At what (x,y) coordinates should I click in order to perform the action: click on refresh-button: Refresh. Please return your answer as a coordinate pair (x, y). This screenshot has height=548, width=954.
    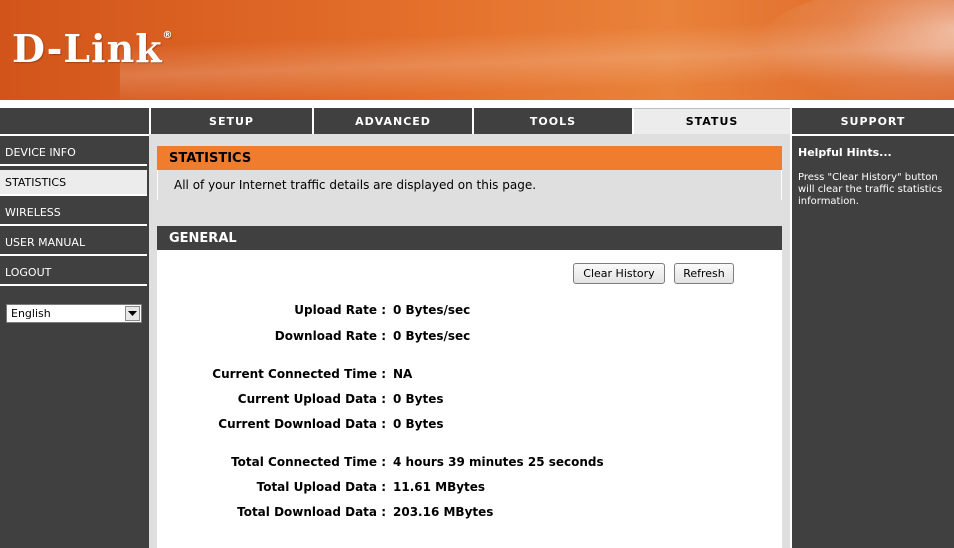
    Looking at the image, I should click on (704, 273).